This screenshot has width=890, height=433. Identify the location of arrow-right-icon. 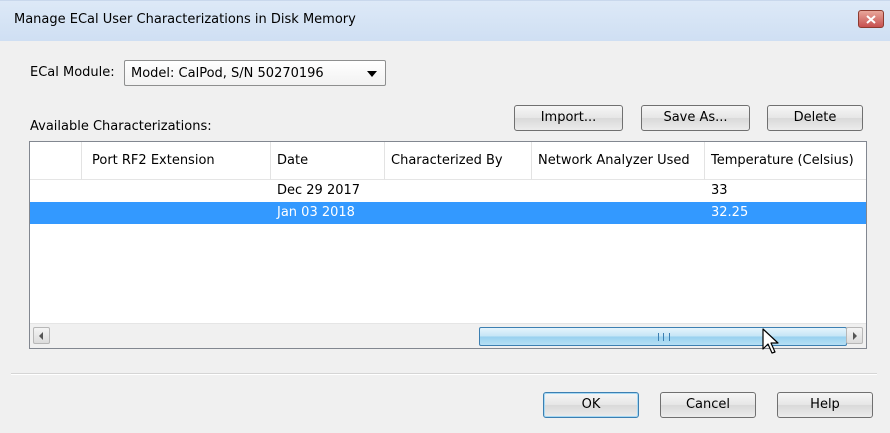
(855, 336).